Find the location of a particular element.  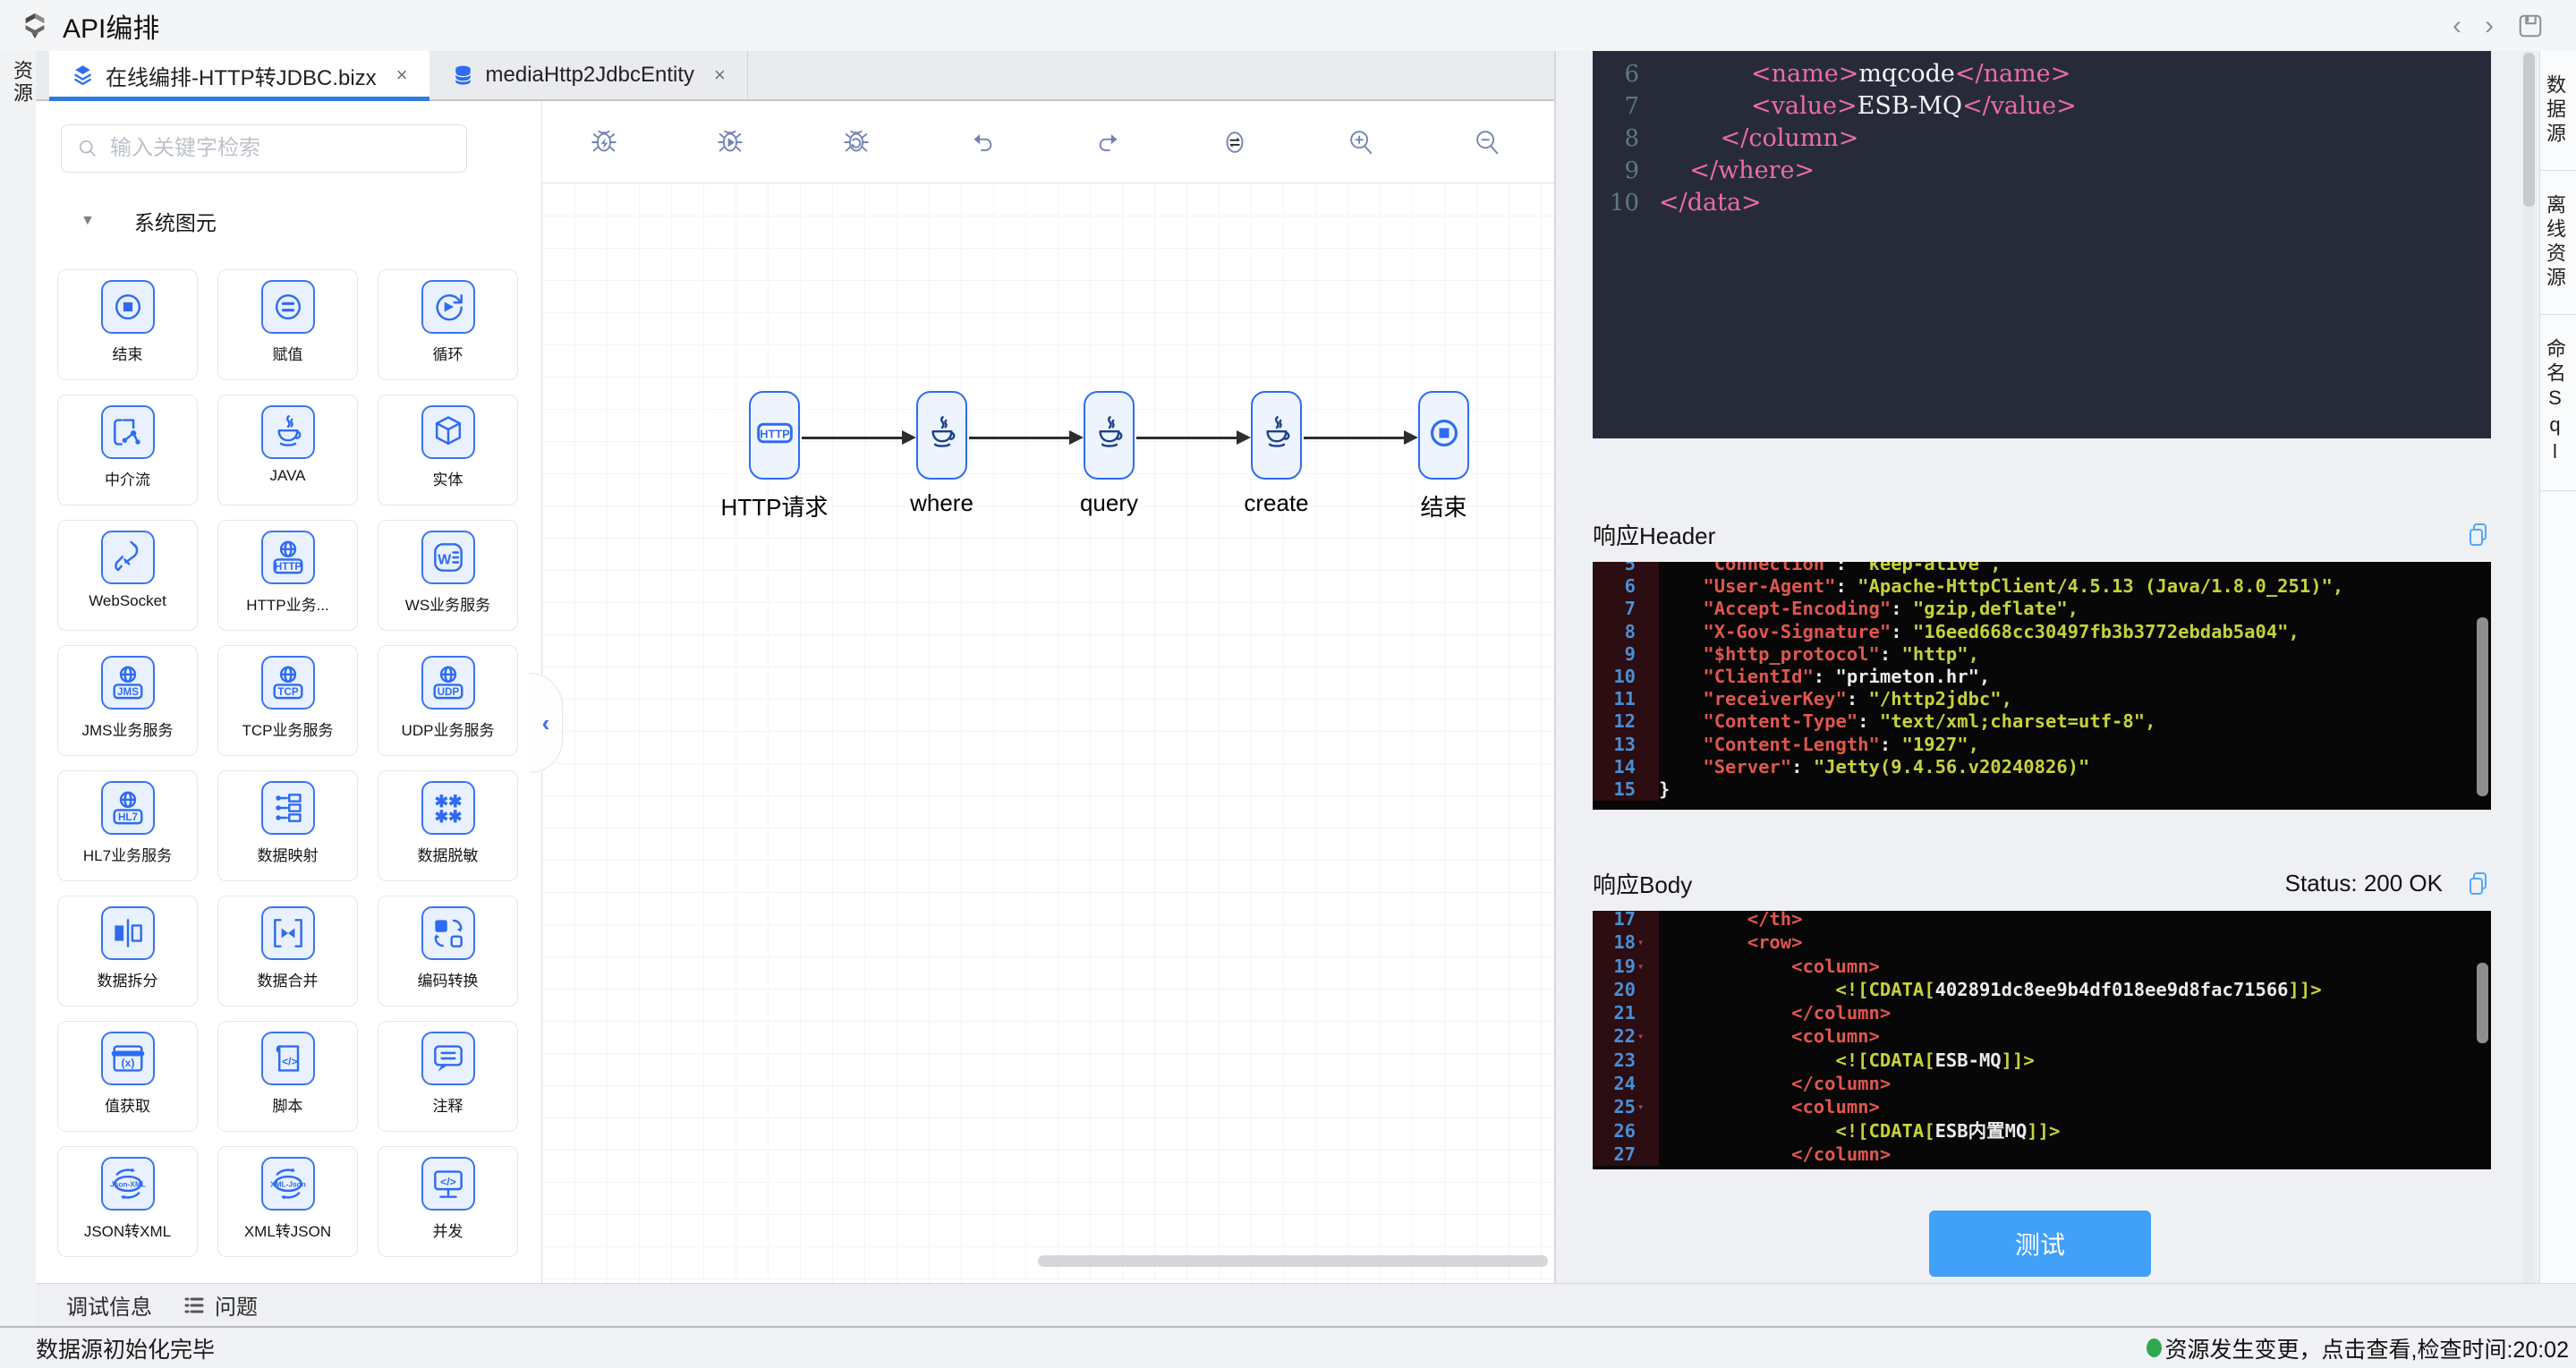

concurrent-icon: </> is located at coordinates (448, 1184).